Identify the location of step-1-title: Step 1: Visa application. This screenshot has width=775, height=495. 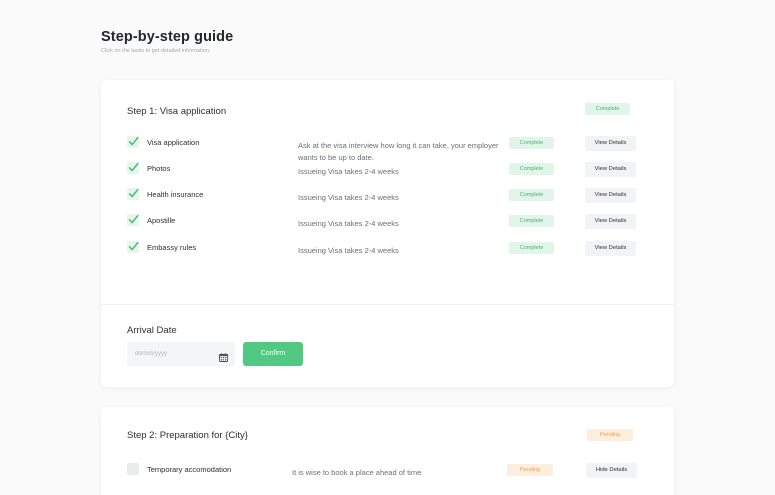
(177, 111).